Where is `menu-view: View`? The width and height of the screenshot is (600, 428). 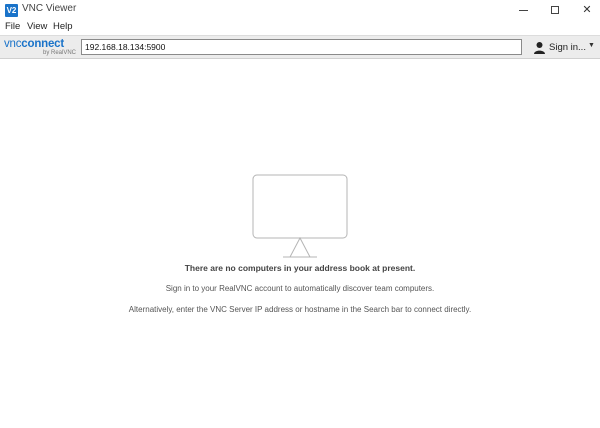
menu-view: View is located at coordinates (37, 26).